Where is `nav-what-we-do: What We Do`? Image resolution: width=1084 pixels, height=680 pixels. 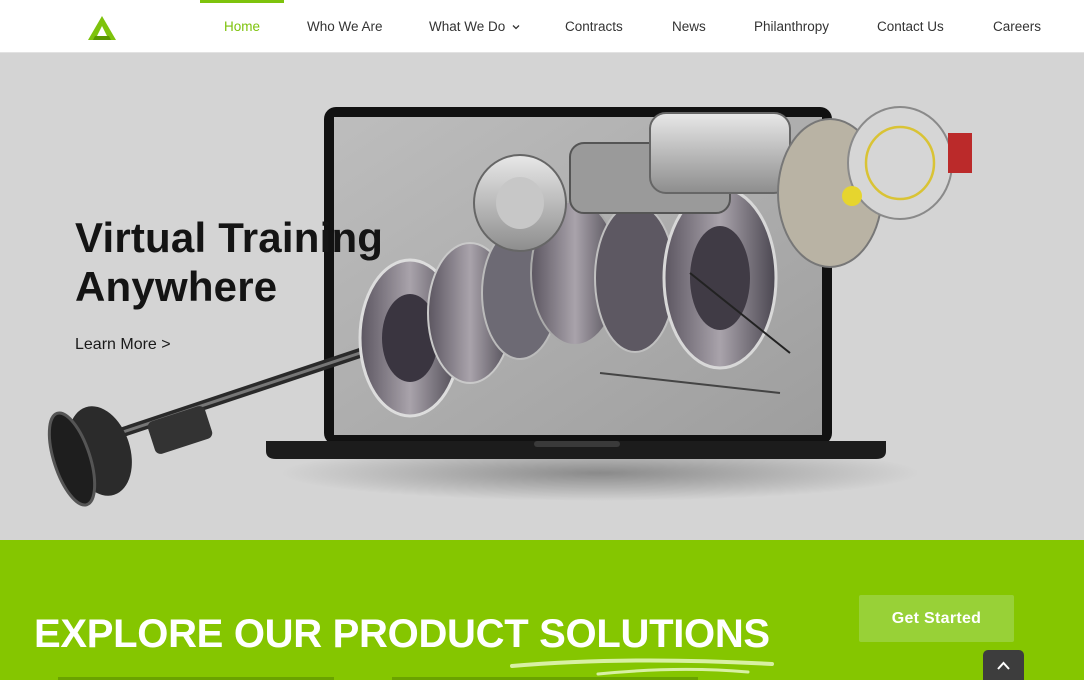 nav-what-we-do: What We Do is located at coordinates (475, 26).